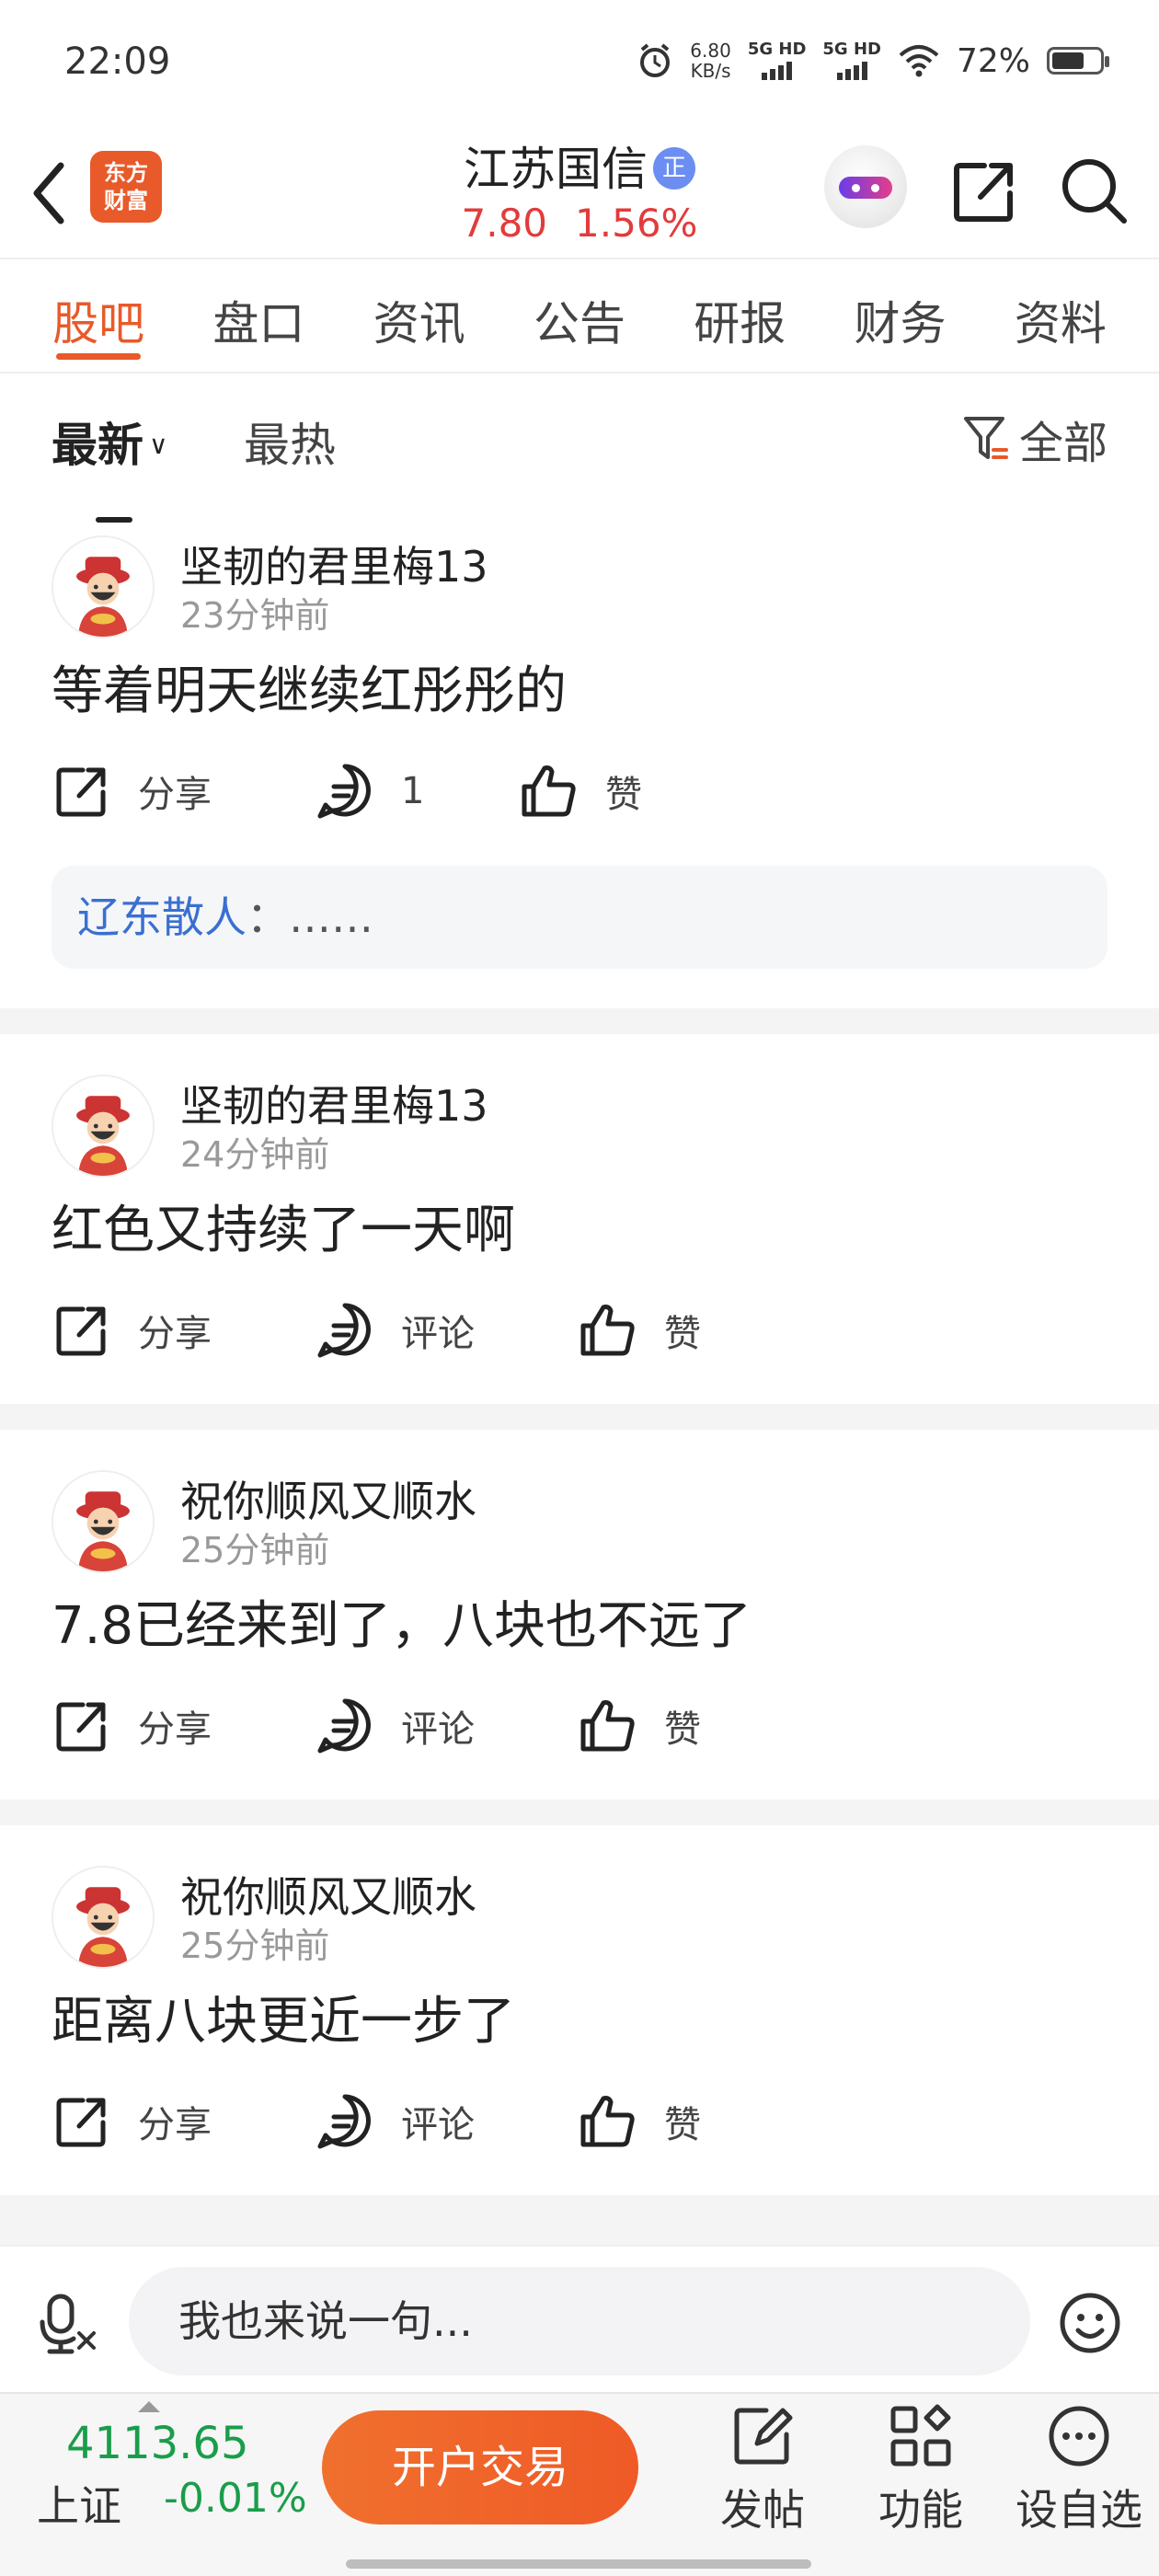 The height and width of the screenshot is (2576, 1159). Describe the element at coordinates (1034, 439) in the screenshot. I see `filter-all-button: 全部` at that location.